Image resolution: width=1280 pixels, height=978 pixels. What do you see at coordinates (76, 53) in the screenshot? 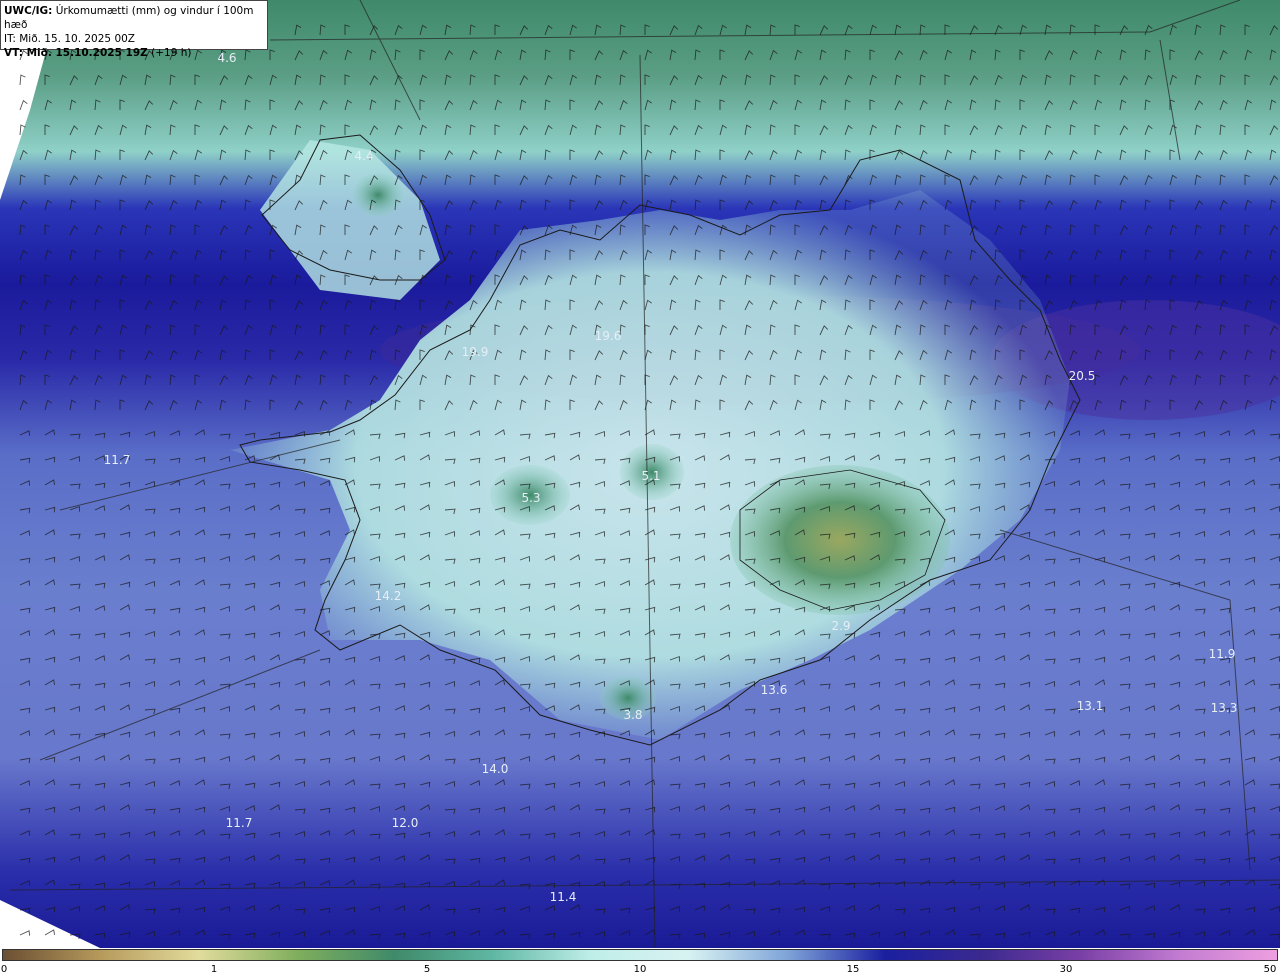
I see `valid-time-value: VT: Mið. 15.10.2025 19Z` at bounding box center [76, 53].